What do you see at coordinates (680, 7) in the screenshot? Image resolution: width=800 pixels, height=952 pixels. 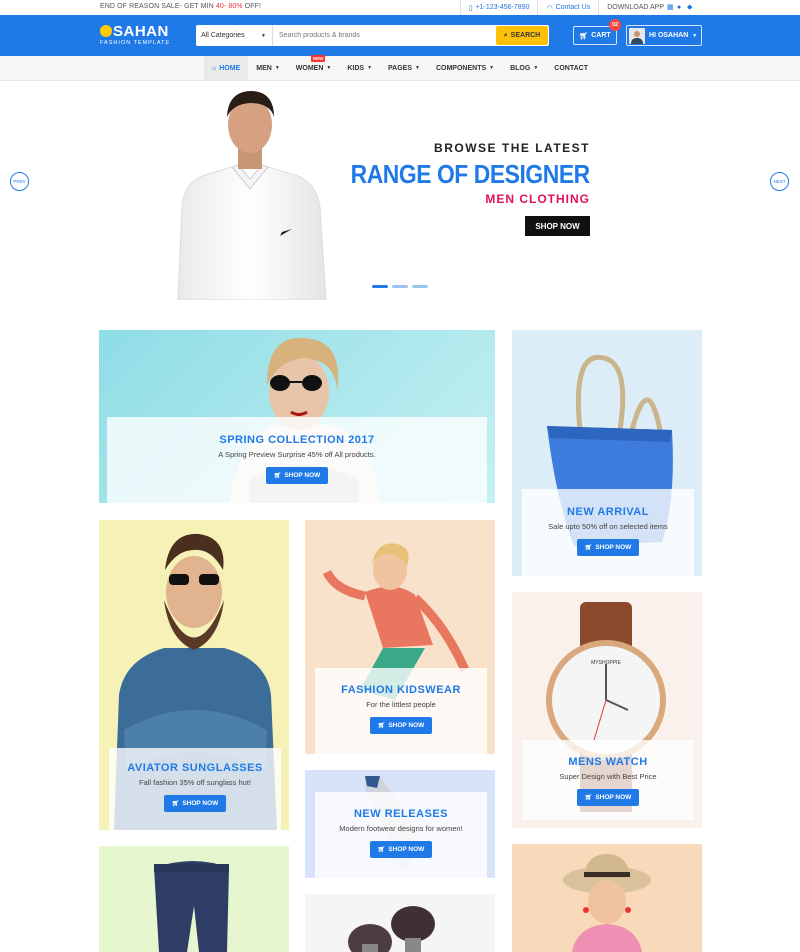 I see `apple-icon: ●` at bounding box center [680, 7].